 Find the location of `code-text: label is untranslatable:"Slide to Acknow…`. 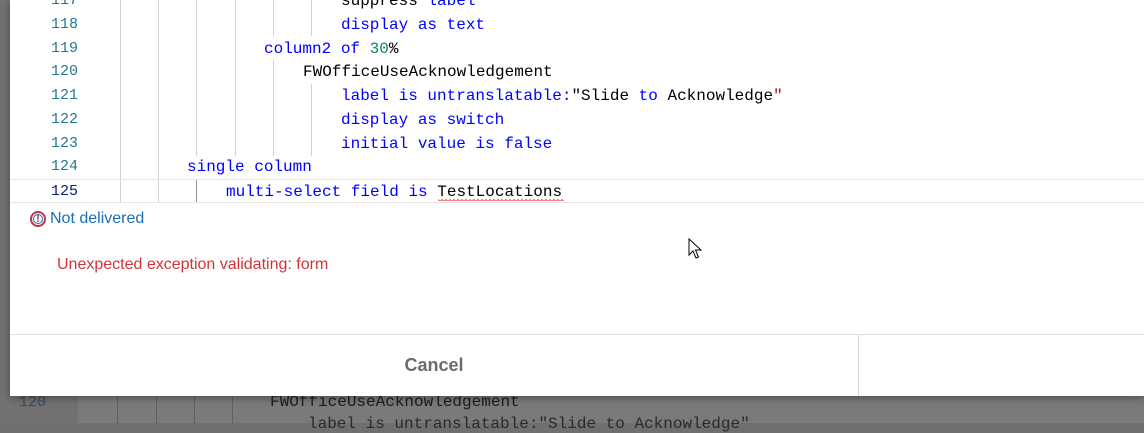

code-text: label is untranslatable:"Slide to Acknow… is located at coordinates (562, 96).